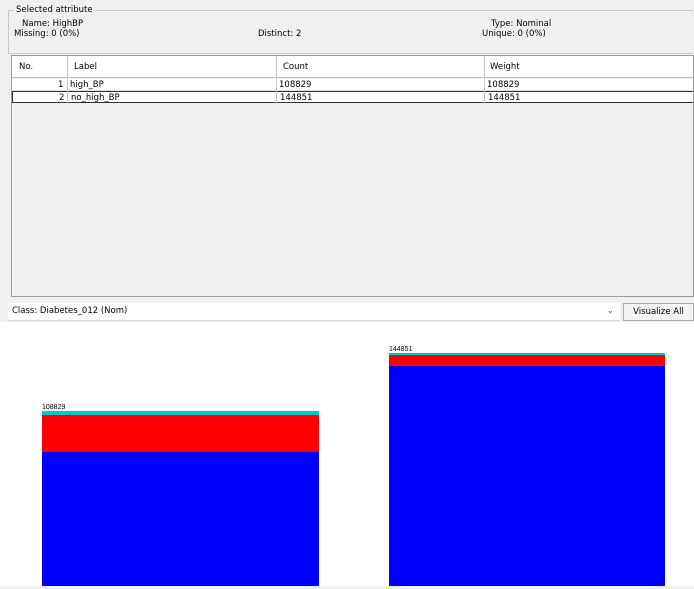  Describe the element at coordinates (352, 85) in the screenshot. I see `table-row: 1 high_BP 108829 108829` at that location.